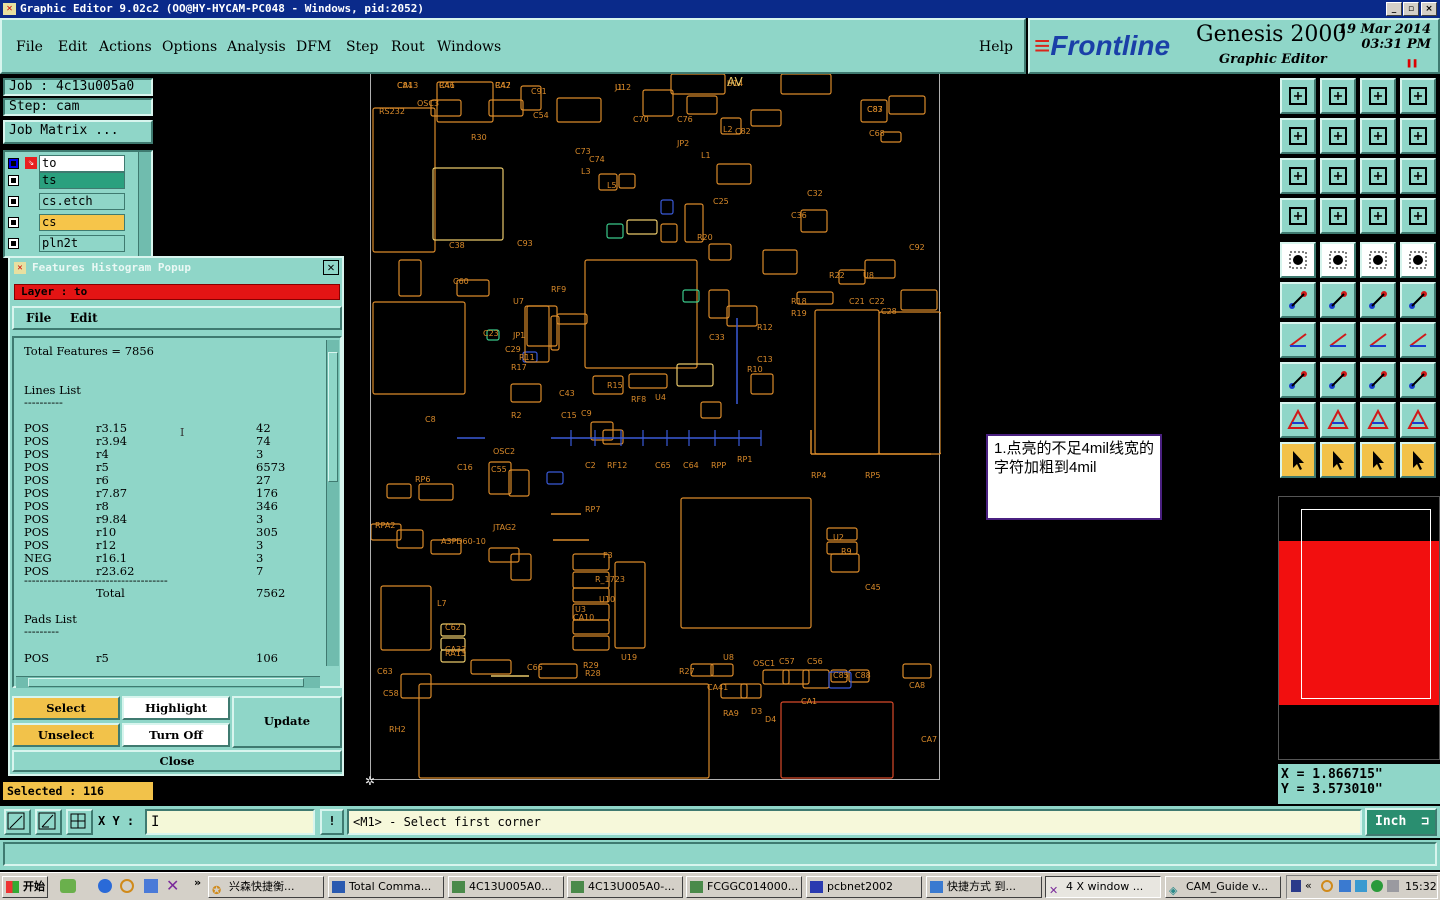 The height and width of the screenshot is (900, 1440). What do you see at coordinates (256, 47) in the screenshot?
I see `menu-analysis: Analysis` at bounding box center [256, 47].